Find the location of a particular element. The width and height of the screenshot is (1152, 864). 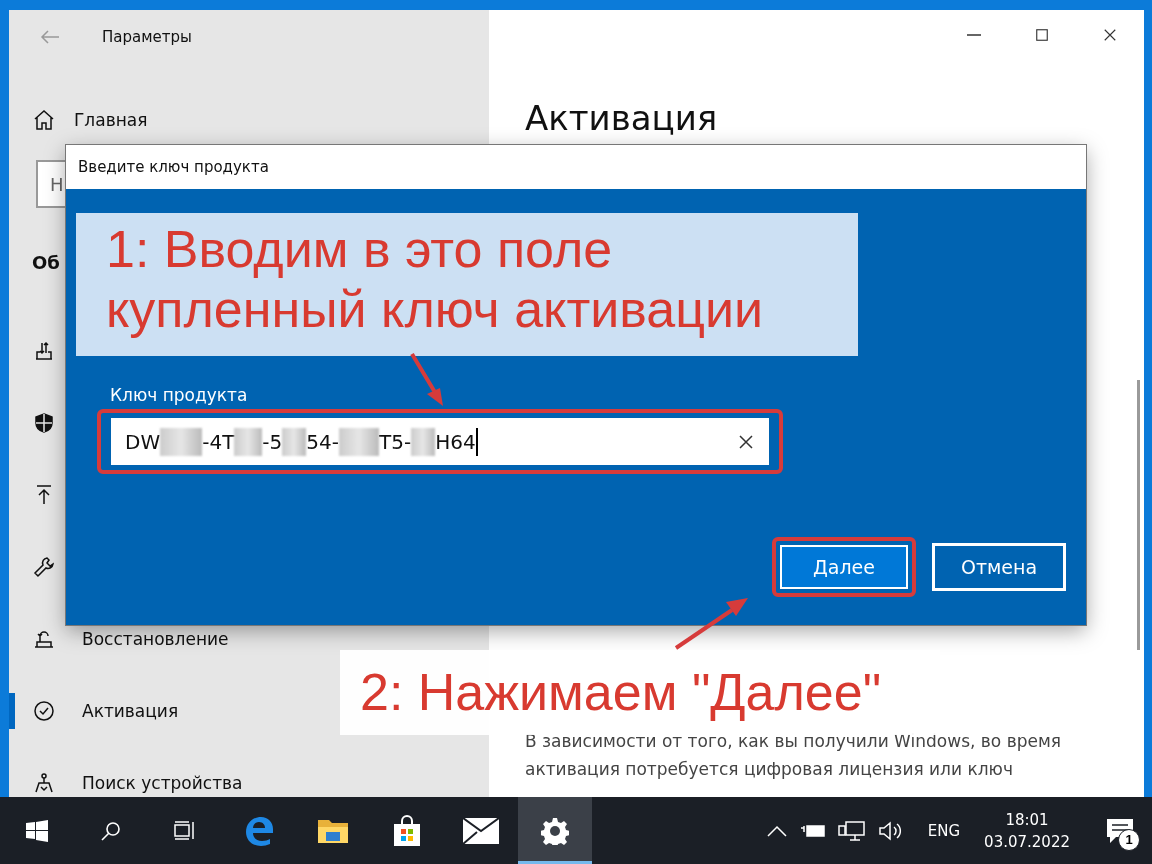

network-icon is located at coordinates (851, 830).